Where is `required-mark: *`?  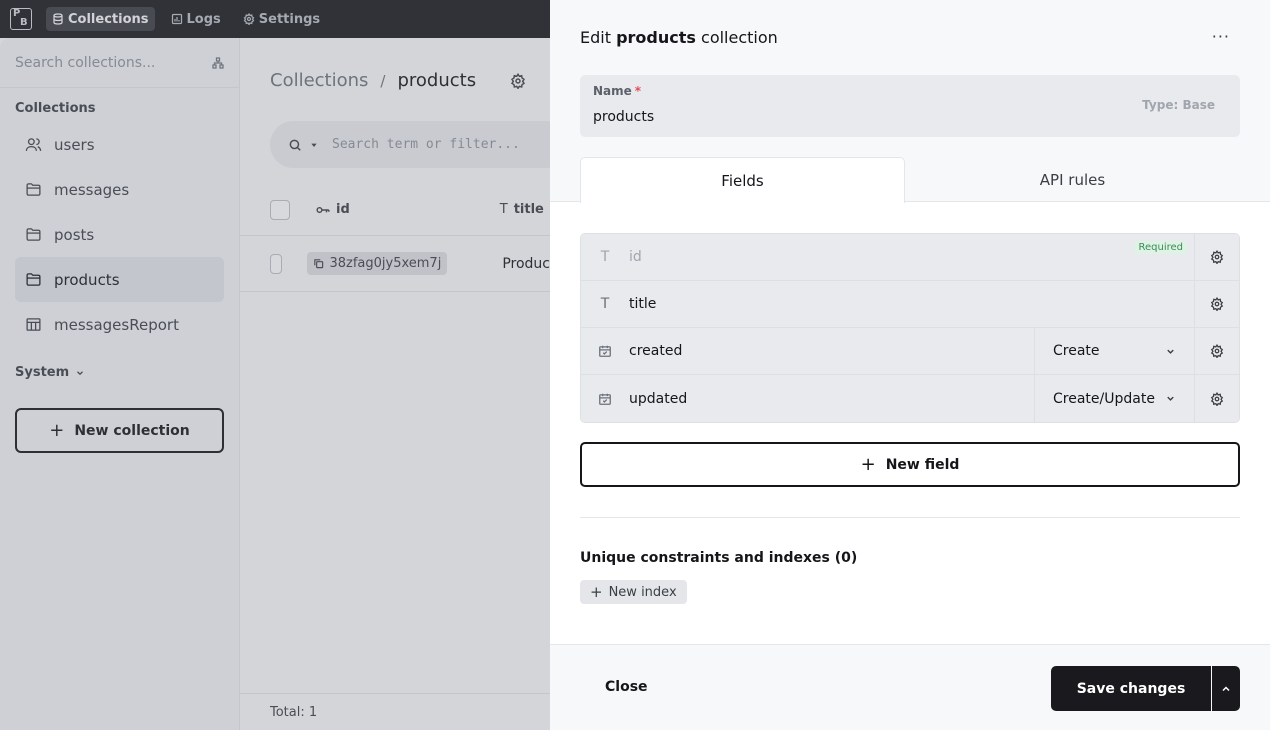 required-mark: * is located at coordinates (638, 91).